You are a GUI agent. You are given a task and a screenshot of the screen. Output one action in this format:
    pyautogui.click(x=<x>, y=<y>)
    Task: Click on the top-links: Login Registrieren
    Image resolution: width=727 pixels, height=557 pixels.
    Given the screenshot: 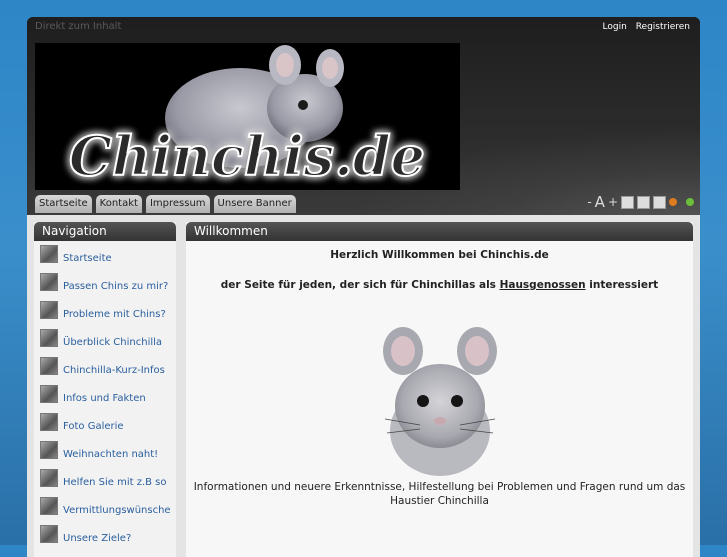 What is the action you would take?
    pyautogui.click(x=643, y=27)
    